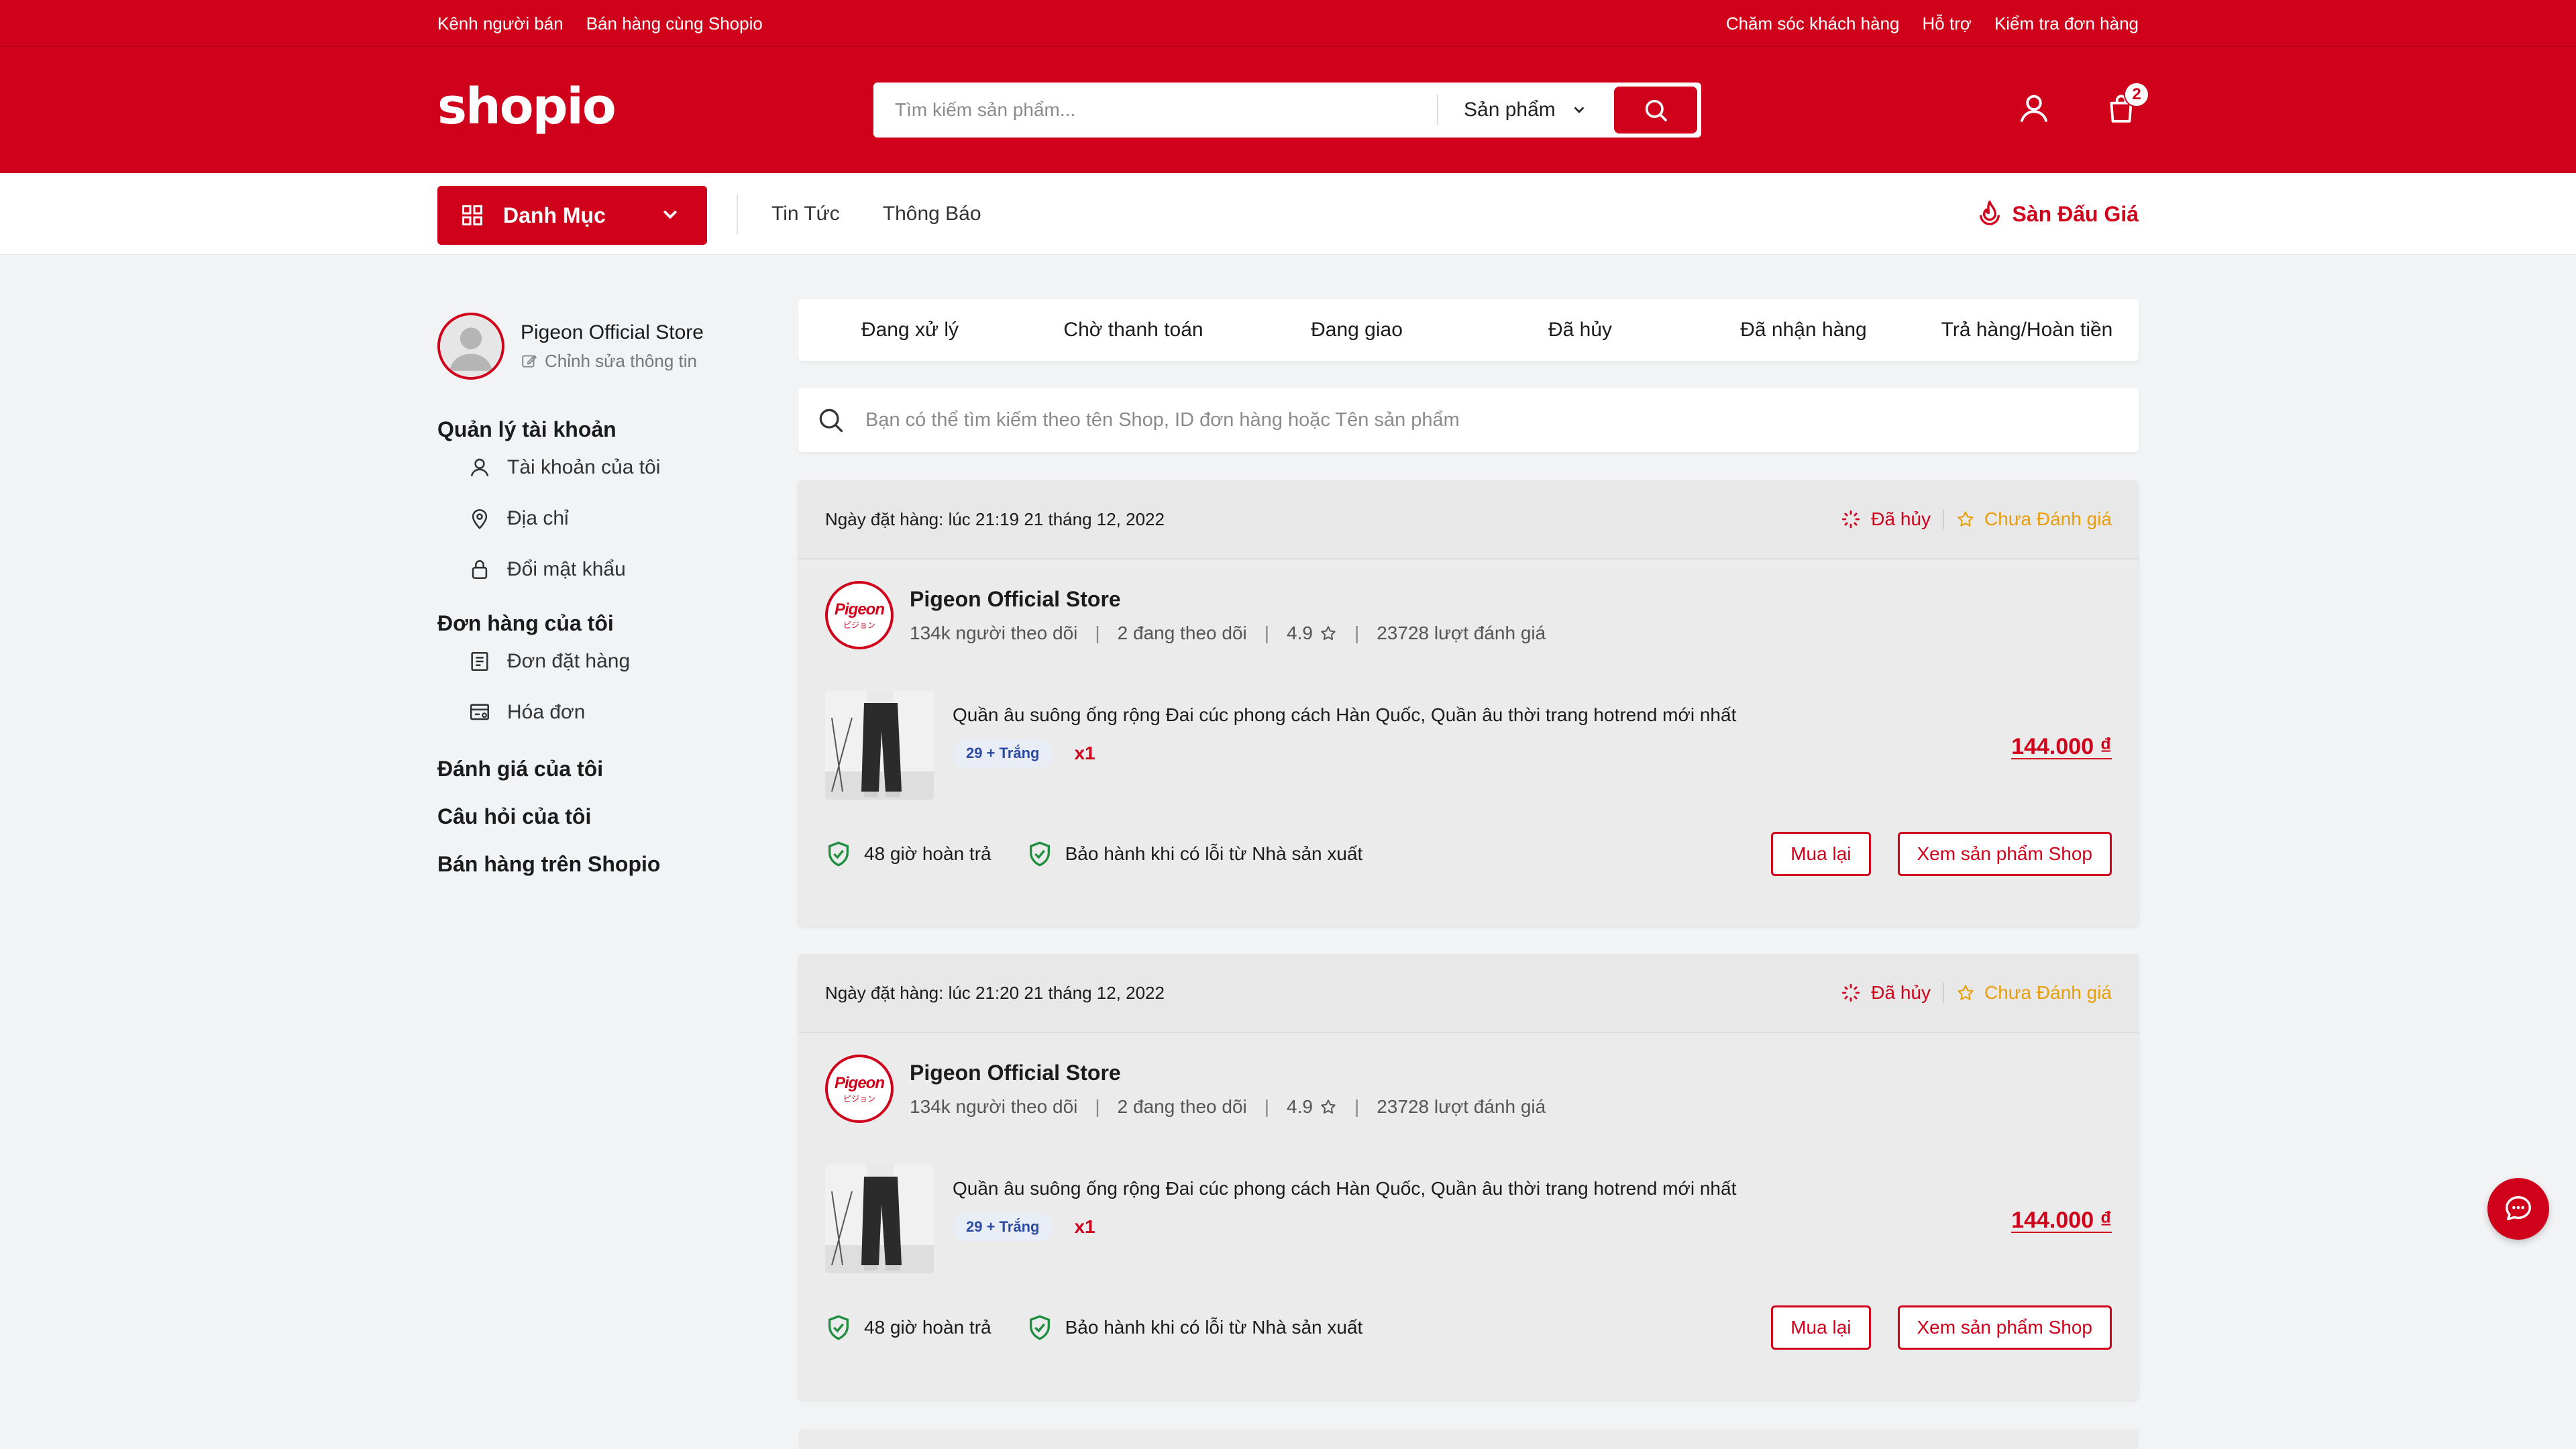 This screenshot has width=2576, height=1449. I want to click on order-status-label: Đã hủy, so click(1901, 992).